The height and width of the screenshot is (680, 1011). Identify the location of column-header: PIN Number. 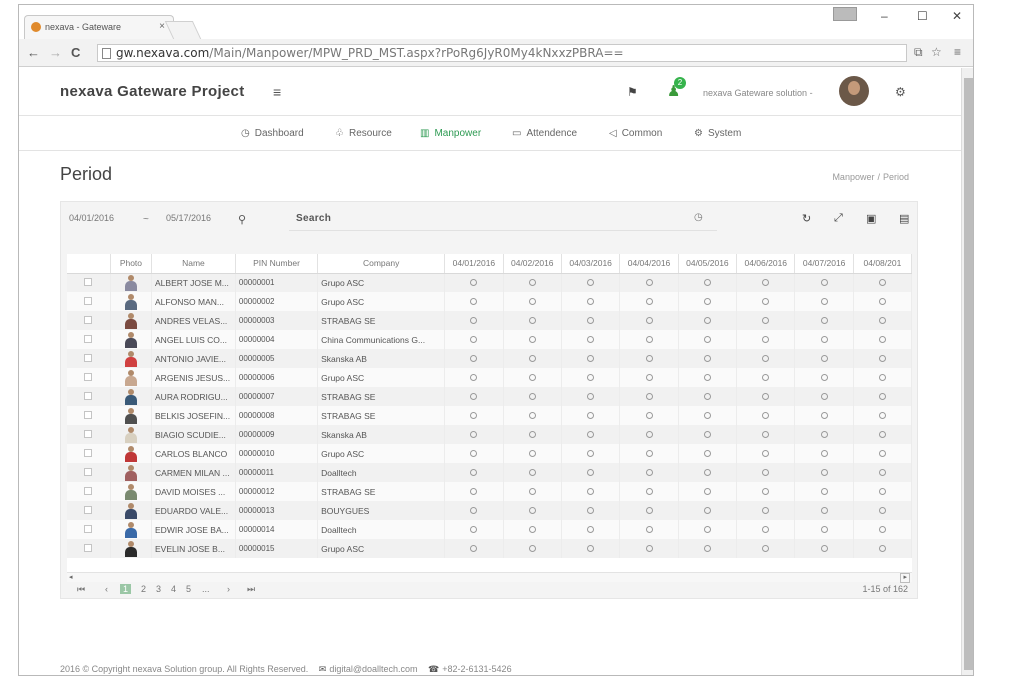
(277, 264).